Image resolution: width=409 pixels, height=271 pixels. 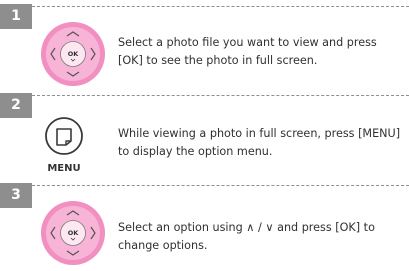 I want to click on step-number-badge: 1, so click(x=16, y=16).